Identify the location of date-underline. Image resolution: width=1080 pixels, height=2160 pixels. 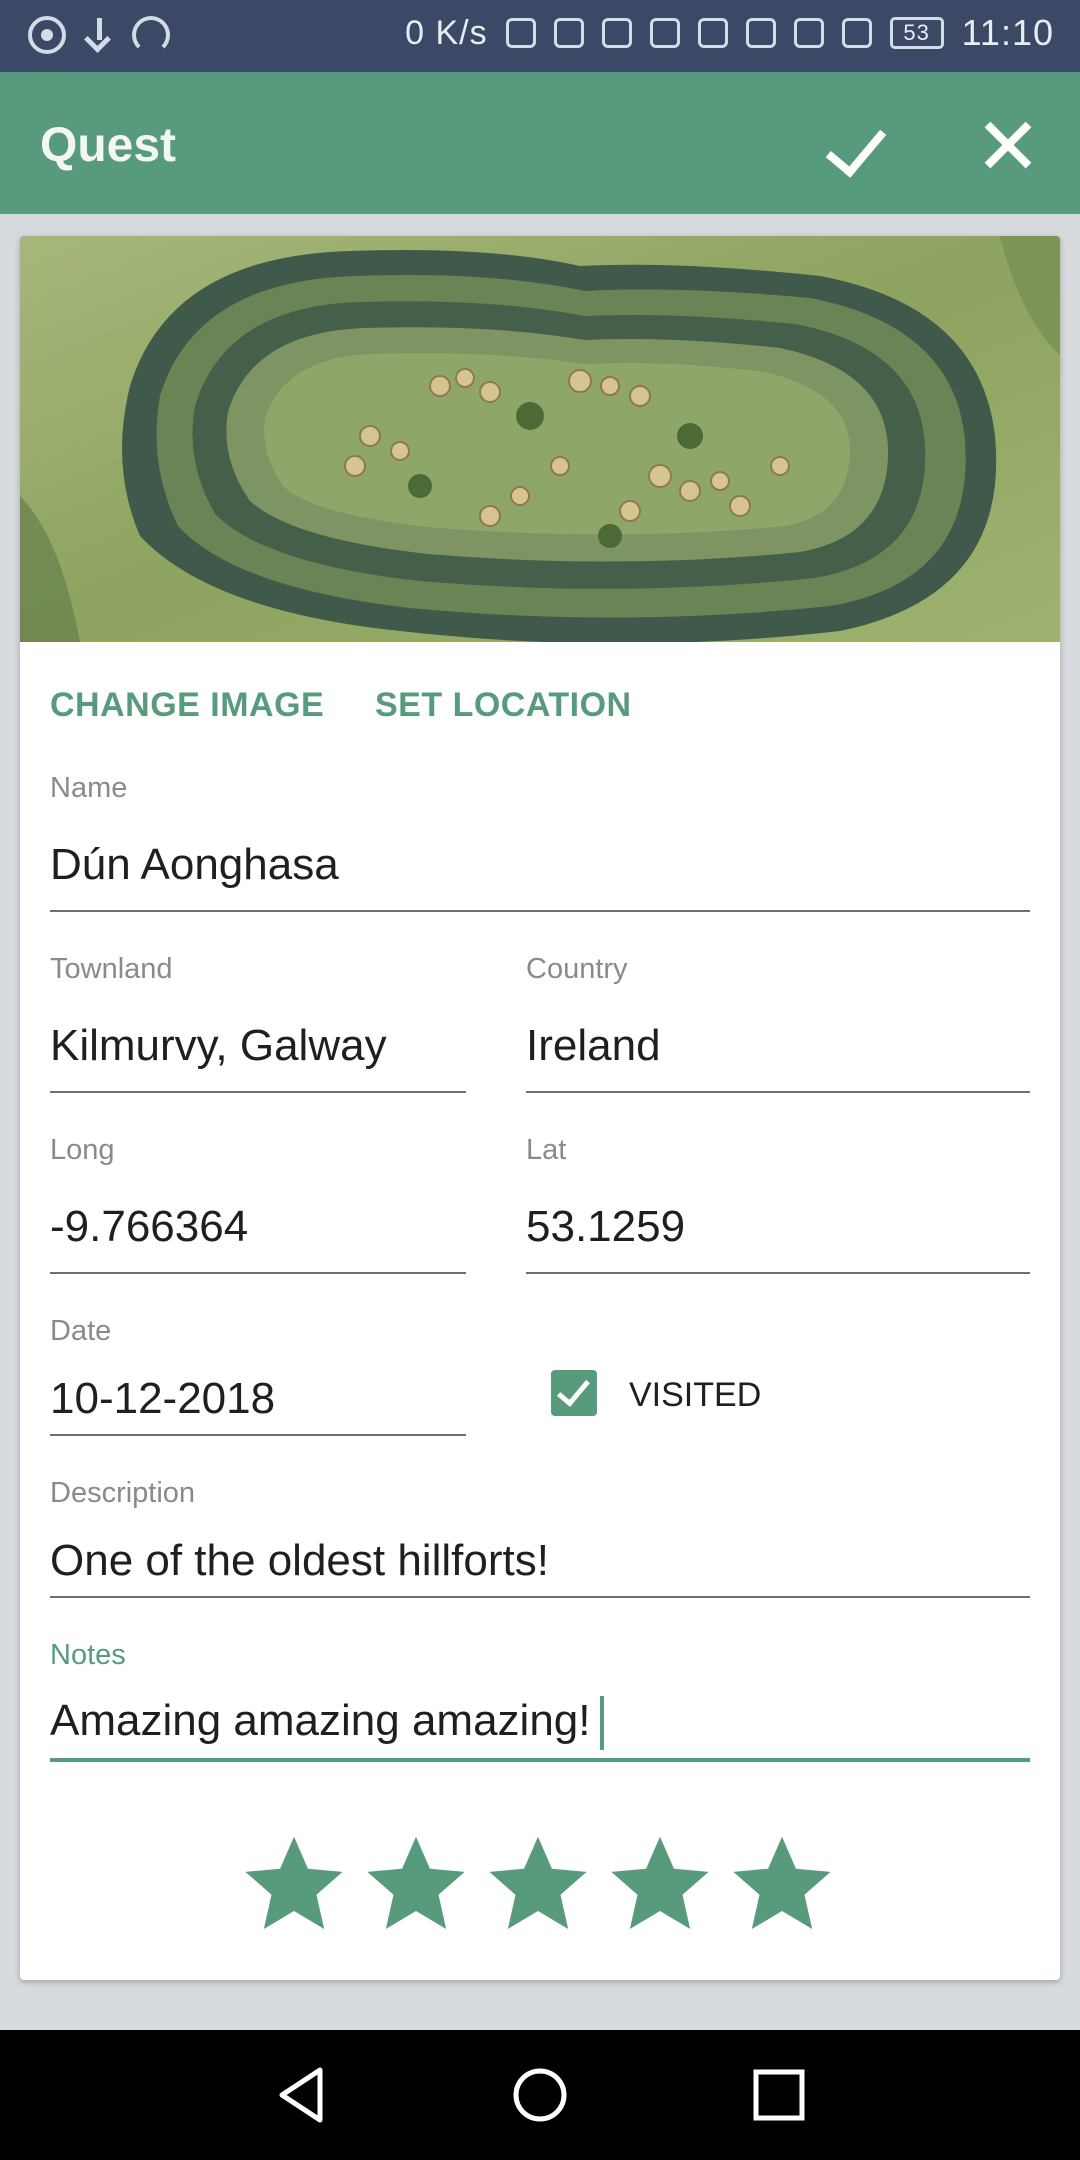
(258, 1435).